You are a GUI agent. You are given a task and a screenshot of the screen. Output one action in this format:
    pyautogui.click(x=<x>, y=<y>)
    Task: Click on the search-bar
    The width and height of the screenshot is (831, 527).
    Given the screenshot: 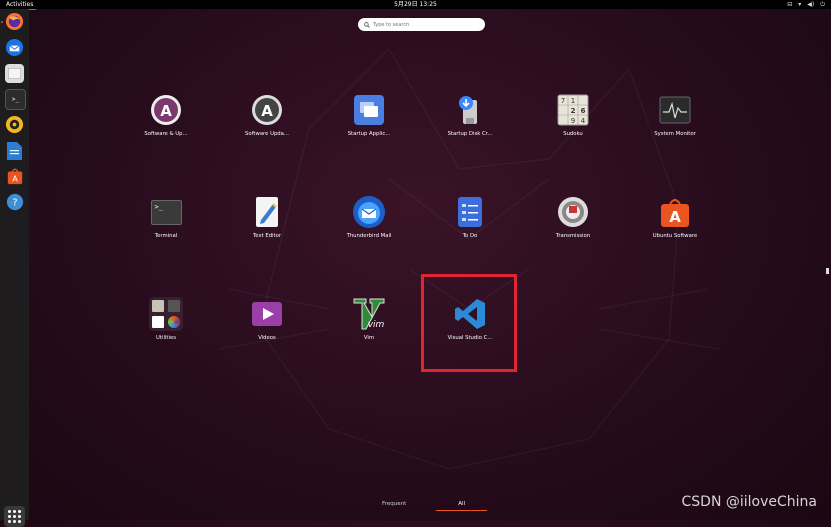 What is the action you would take?
    pyautogui.click(x=421, y=24)
    